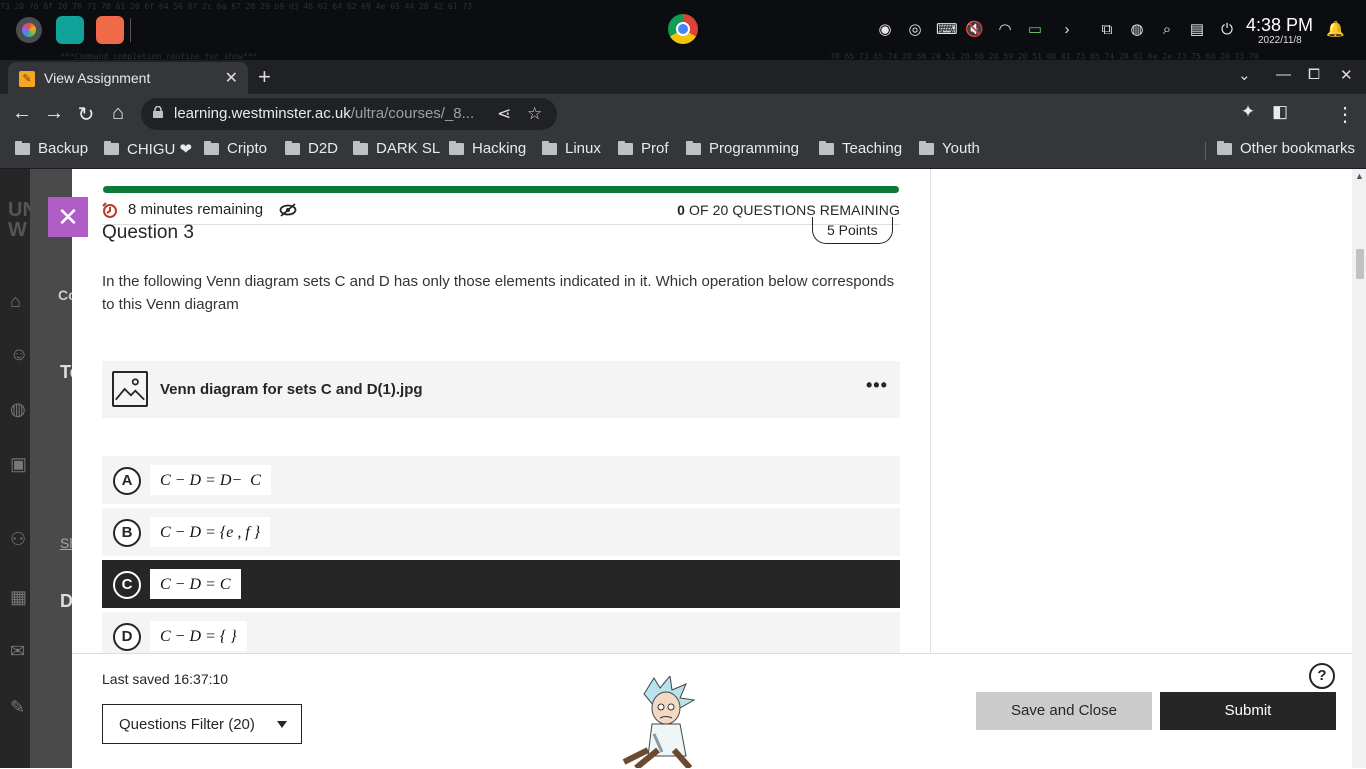 This screenshot has width=1366, height=769. I want to click on scroll-up-icon: ▲, so click(1359, 176).